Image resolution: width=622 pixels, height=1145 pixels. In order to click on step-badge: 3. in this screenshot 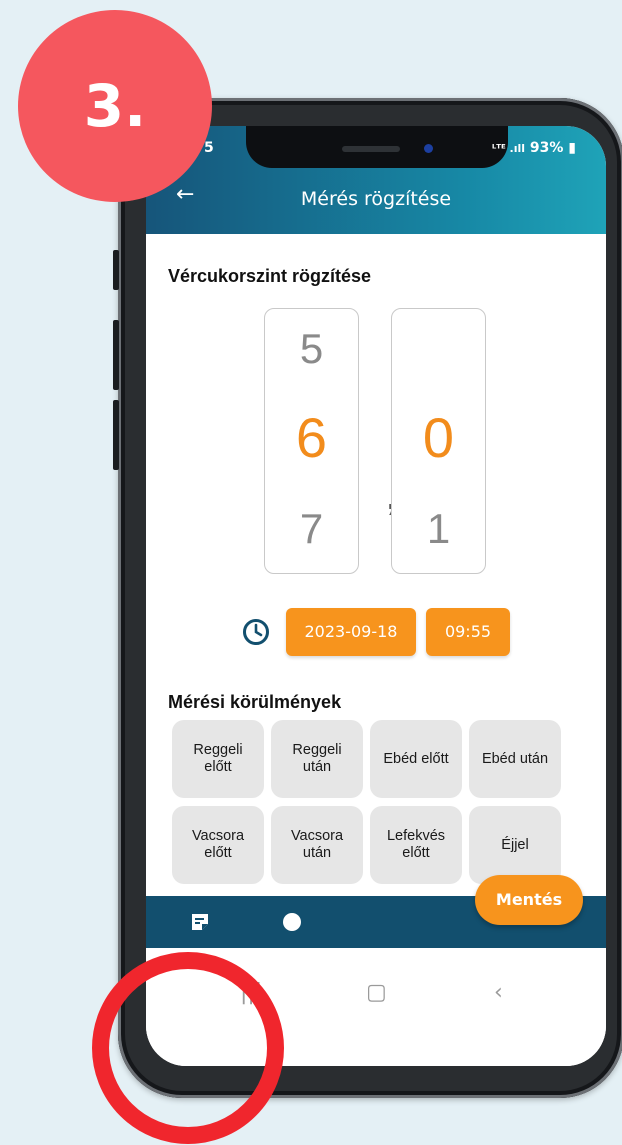, I will do `click(115, 106)`.